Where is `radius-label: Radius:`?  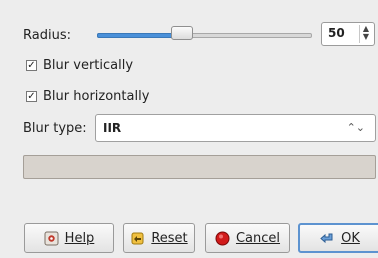
radius-label: Radius: is located at coordinates (47, 35).